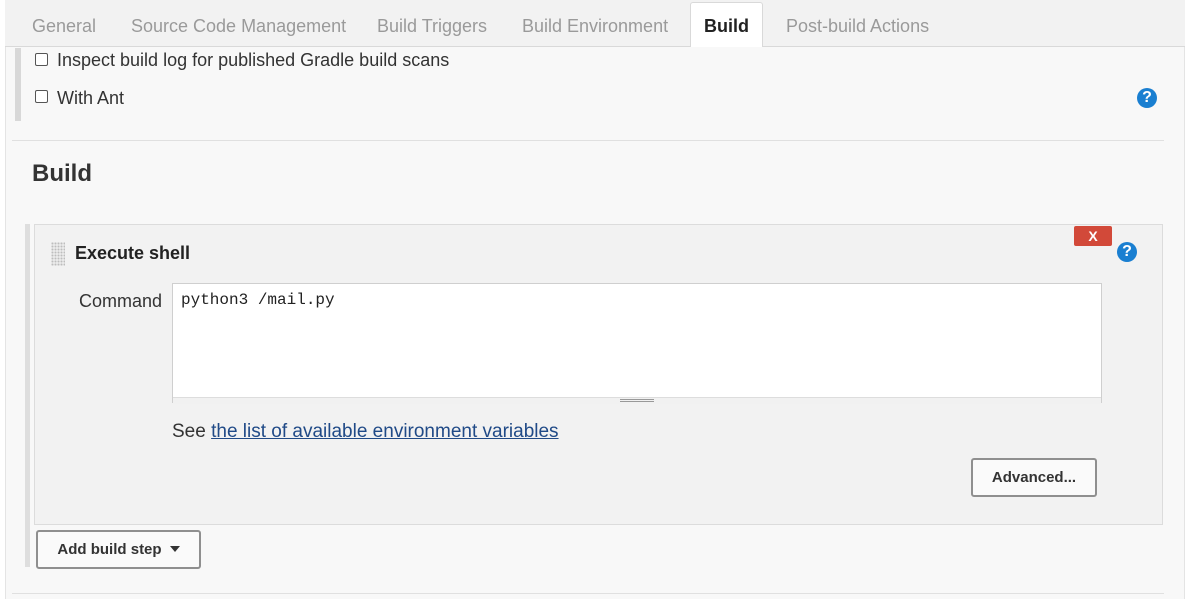  What do you see at coordinates (91, 98) in the screenshot?
I see `with-ant-label: With Ant` at bounding box center [91, 98].